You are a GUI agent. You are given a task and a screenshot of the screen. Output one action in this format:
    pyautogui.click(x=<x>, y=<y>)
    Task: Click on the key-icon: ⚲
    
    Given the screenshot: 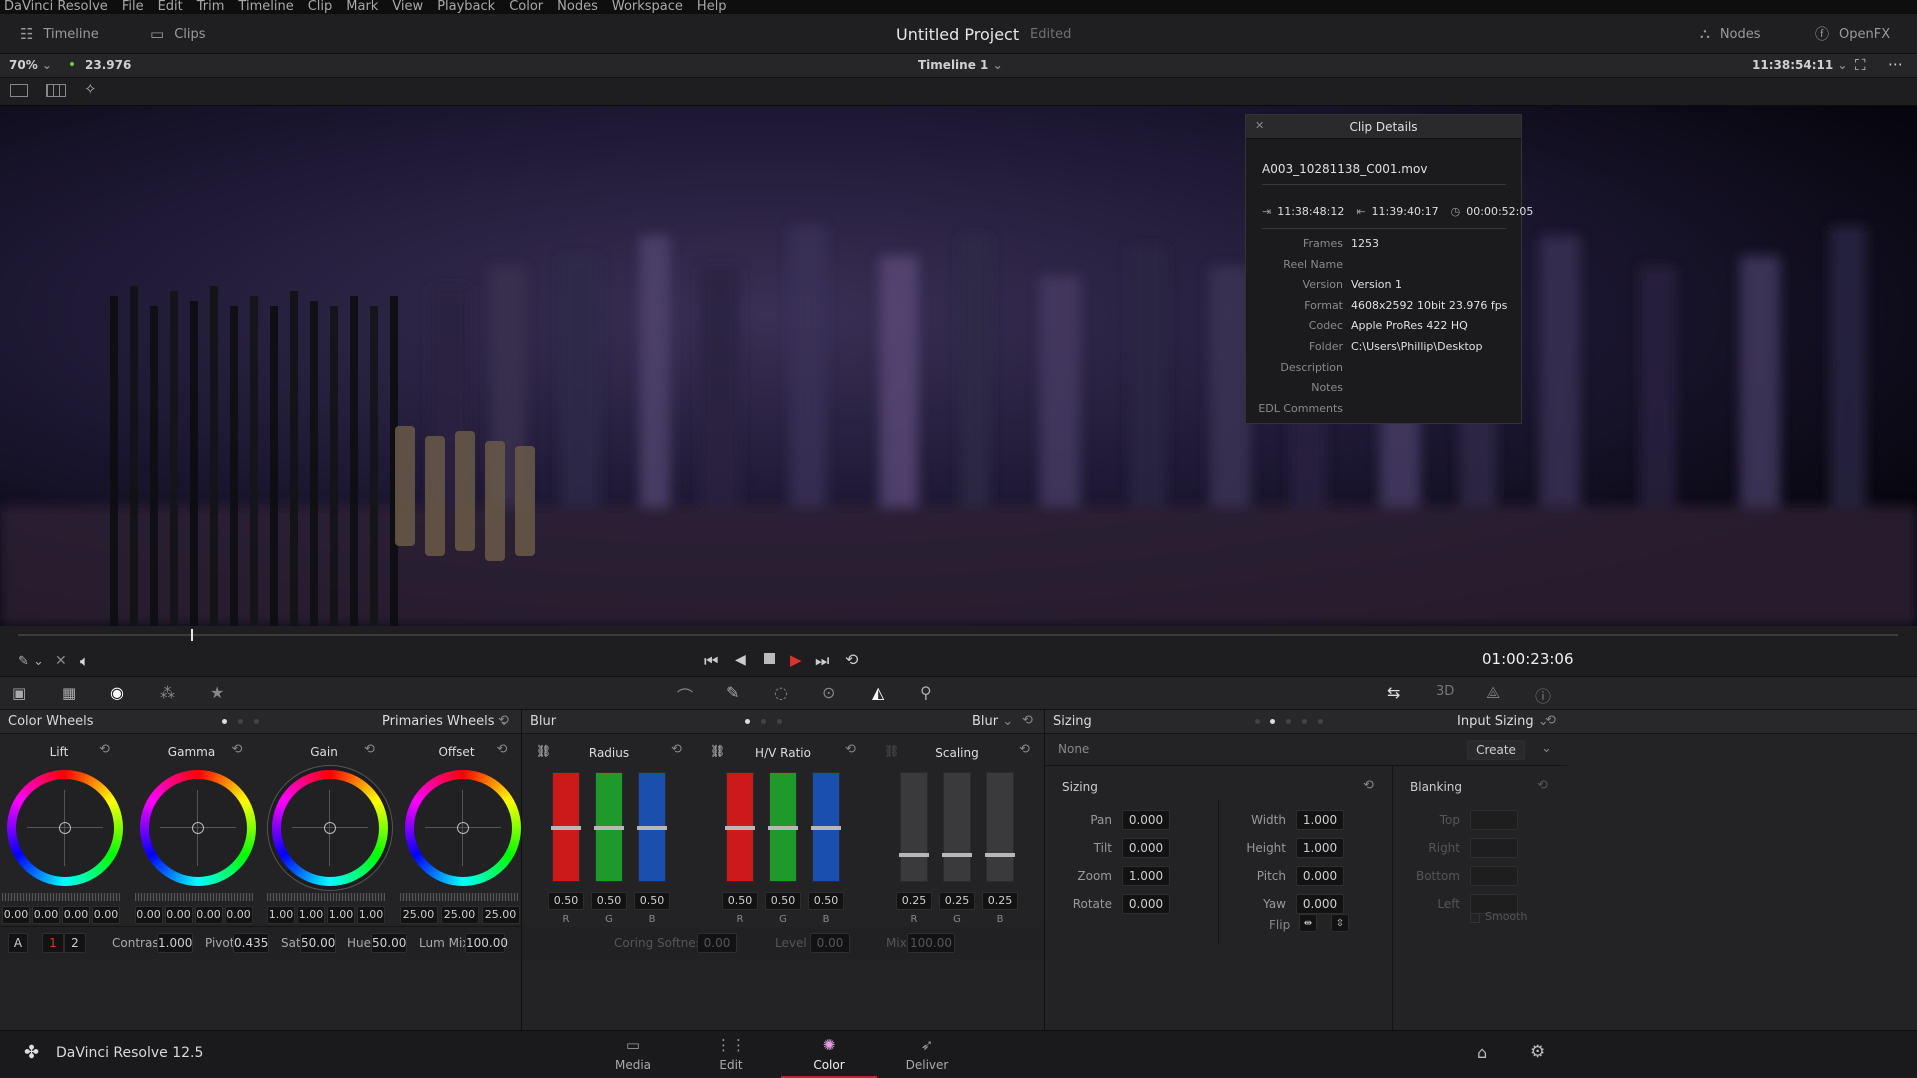 What is the action you would take?
    pyautogui.click(x=926, y=692)
    